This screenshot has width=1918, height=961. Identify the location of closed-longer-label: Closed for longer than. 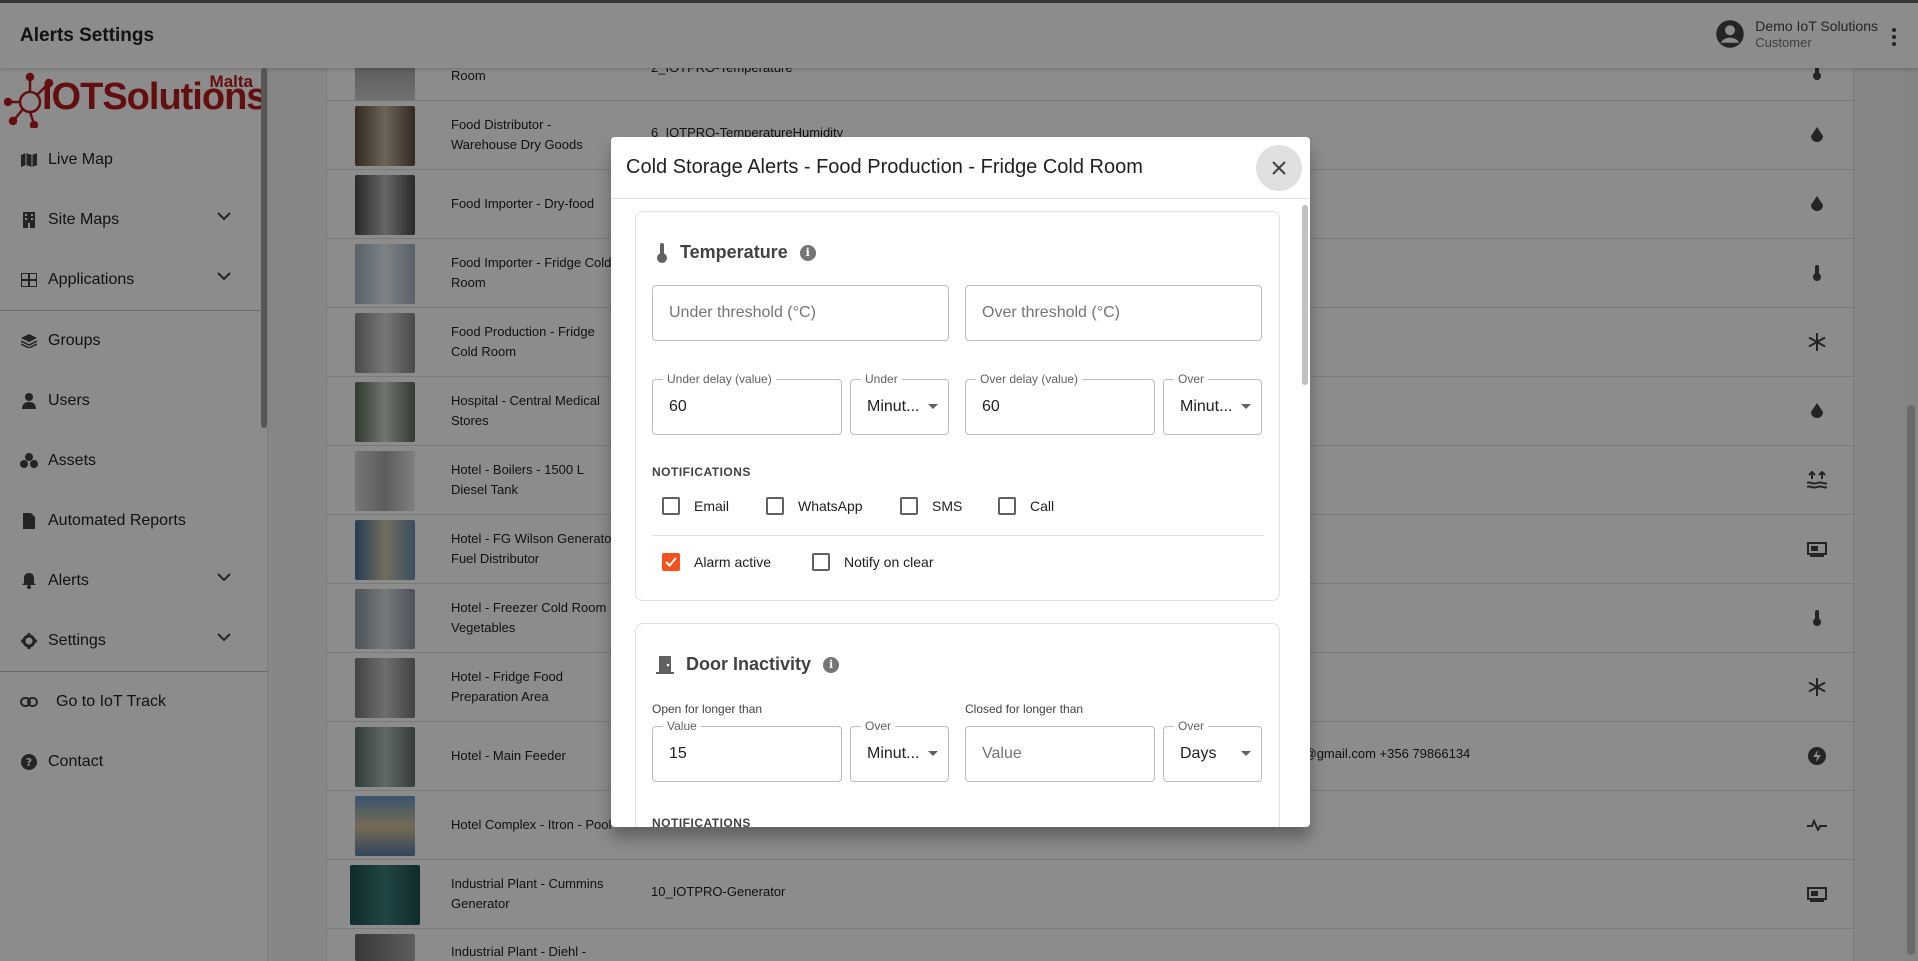
(1024, 709).